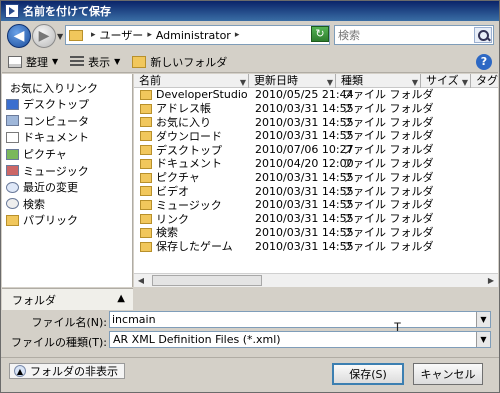 This screenshot has width=500, height=393. What do you see at coordinates (60, 36) in the screenshot?
I see `recent-pages-dropdown-icon: ▼` at bounding box center [60, 36].